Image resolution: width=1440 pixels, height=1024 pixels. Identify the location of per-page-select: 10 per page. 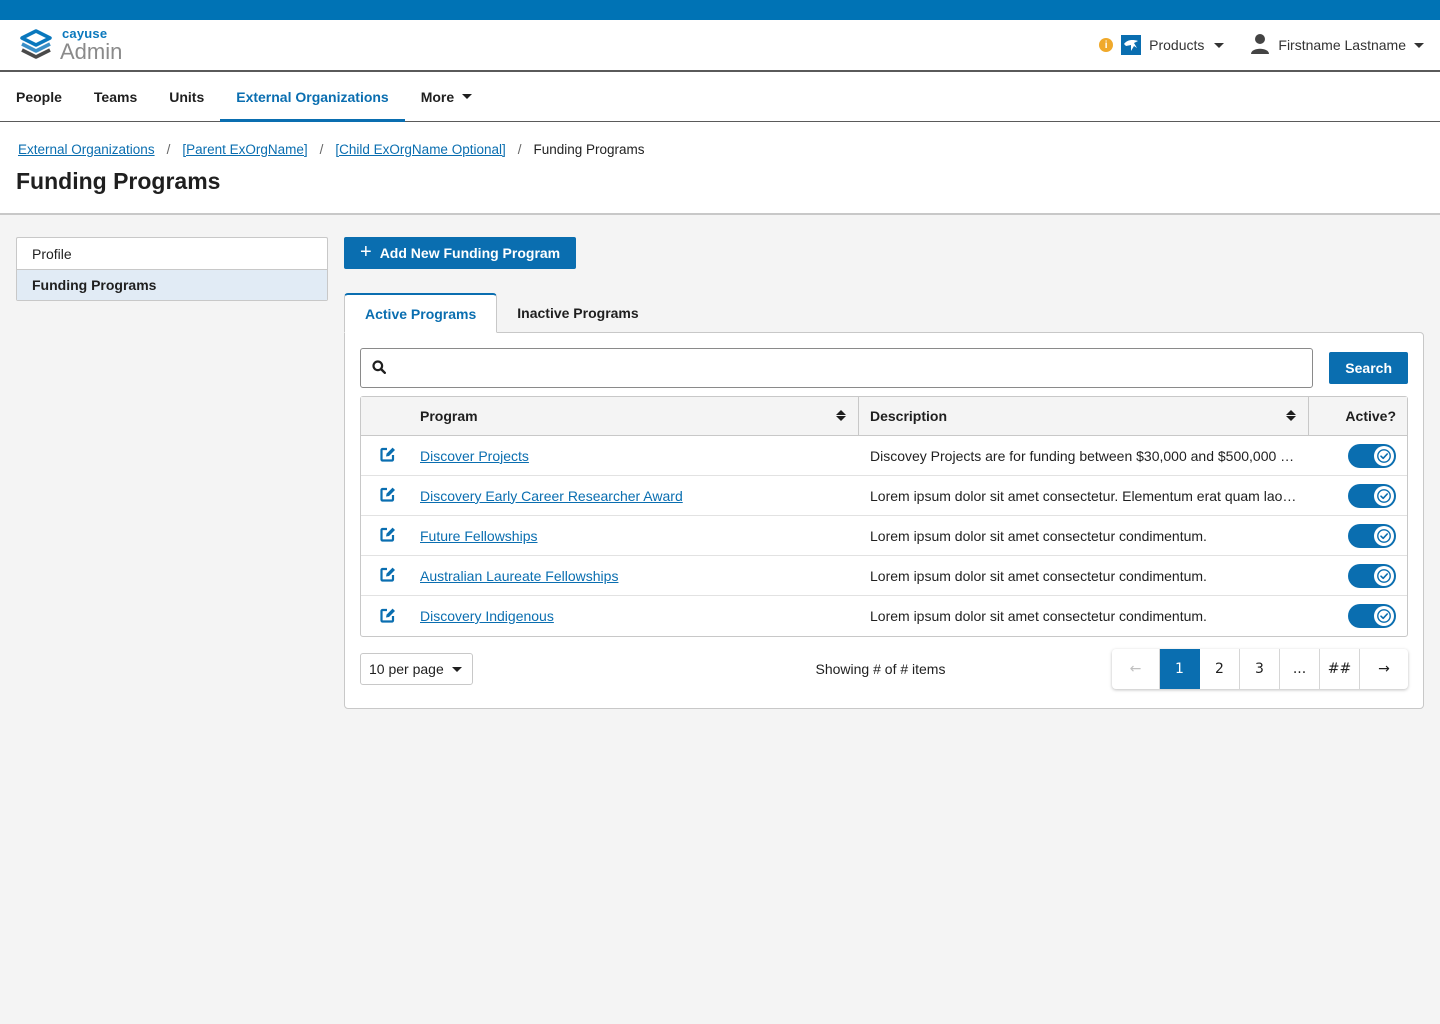
(416, 669).